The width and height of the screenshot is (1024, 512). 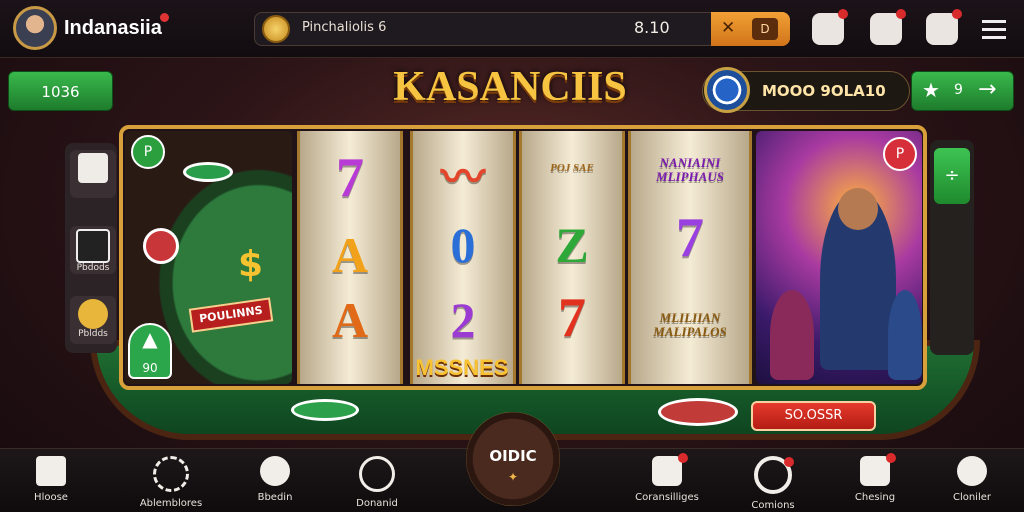 I want to click on left-menu-label: Pbdods, so click(x=93, y=268).